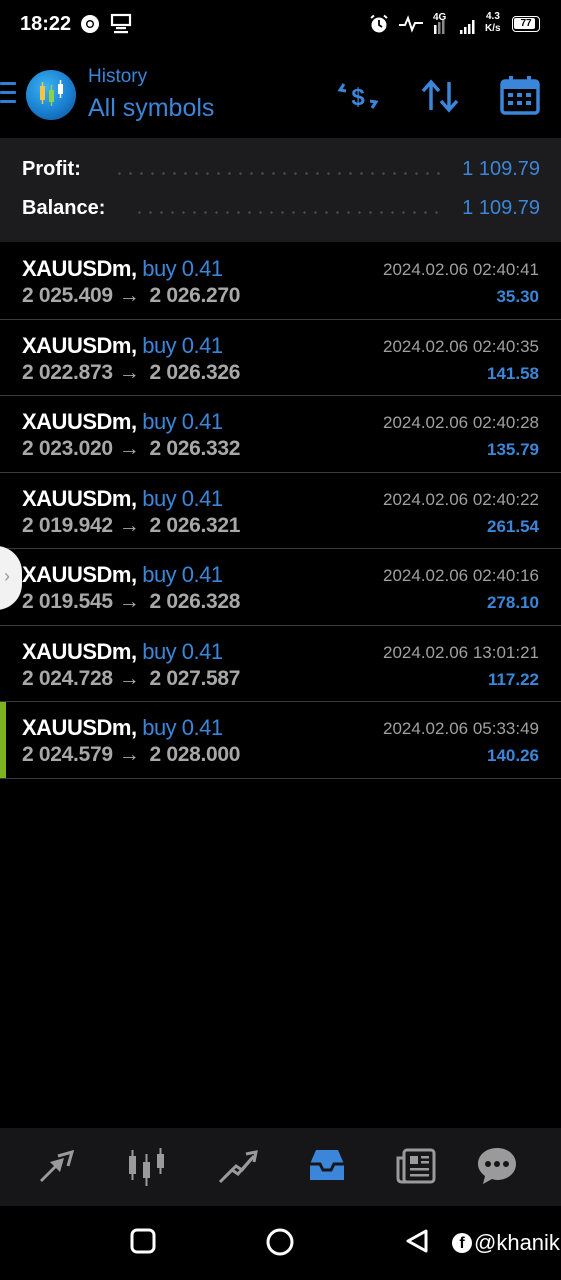 The image size is (561, 1280). Describe the element at coordinates (90, 24) in the screenshot. I see `chrome-icon` at that location.